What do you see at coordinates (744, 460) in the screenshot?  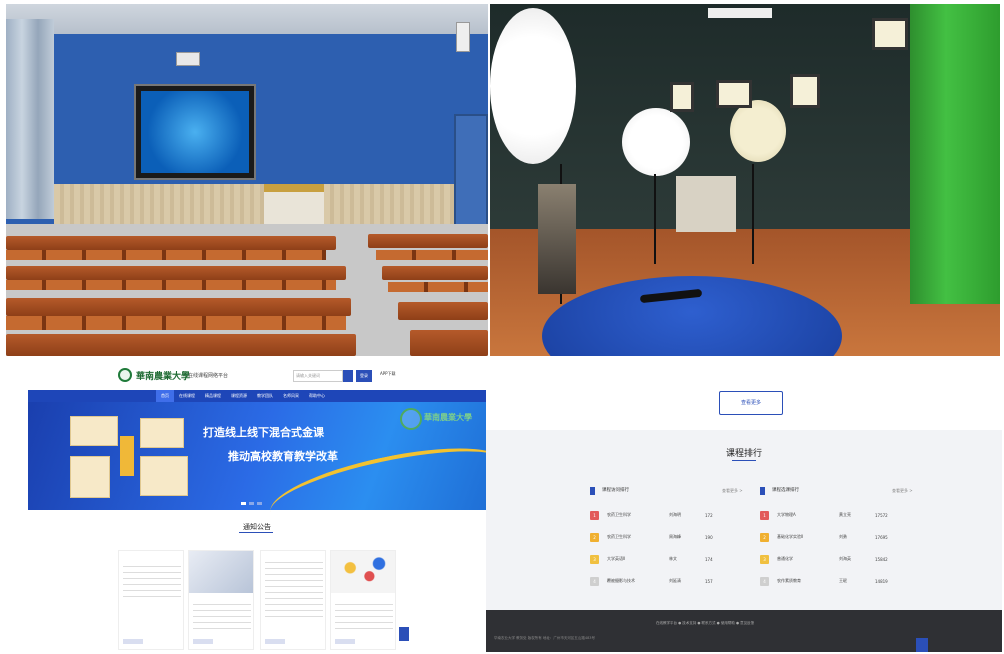 I see `title-underline` at bounding box center [744, 460].